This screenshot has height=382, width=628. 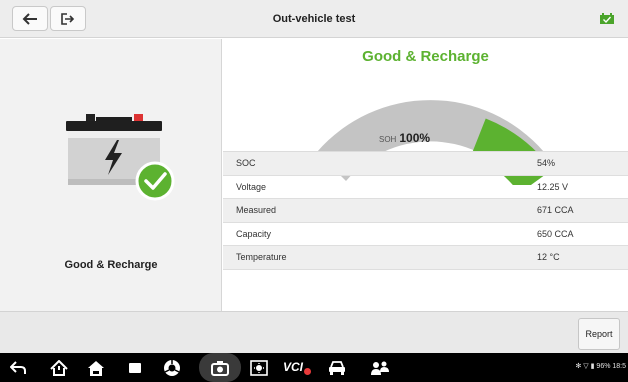 I want to click on vci-icon: VCI, so click(x=293, y=367).